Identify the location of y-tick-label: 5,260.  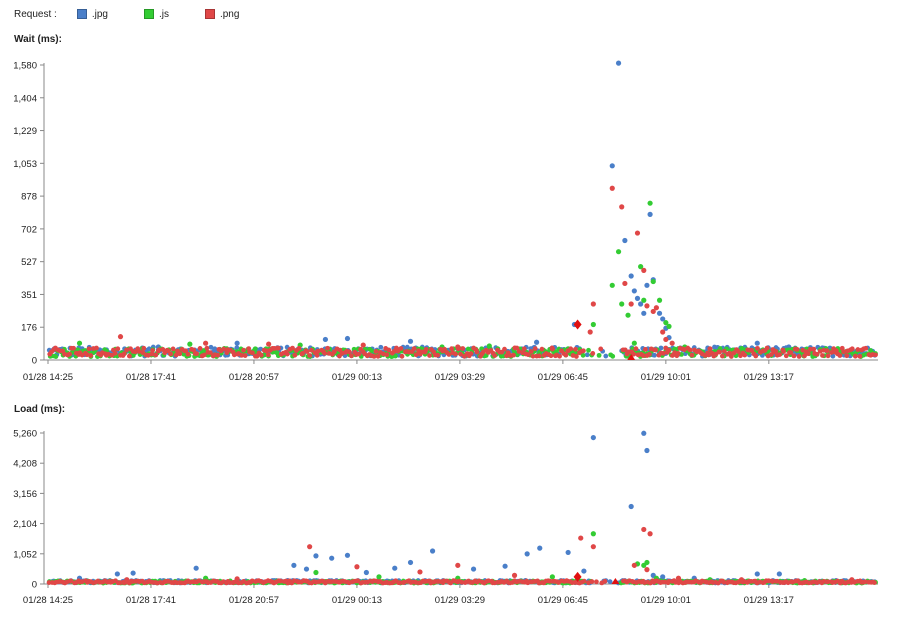
(25, 434).